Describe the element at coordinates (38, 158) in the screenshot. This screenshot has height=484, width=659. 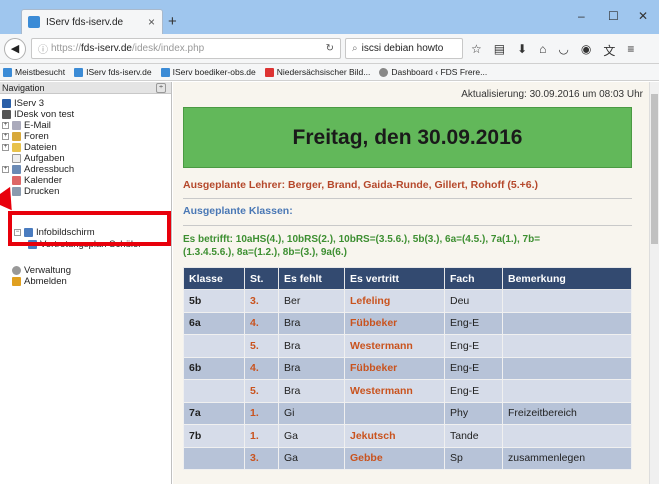
I see `sidebar-item-aufgaben: Aufgaben` at that location.